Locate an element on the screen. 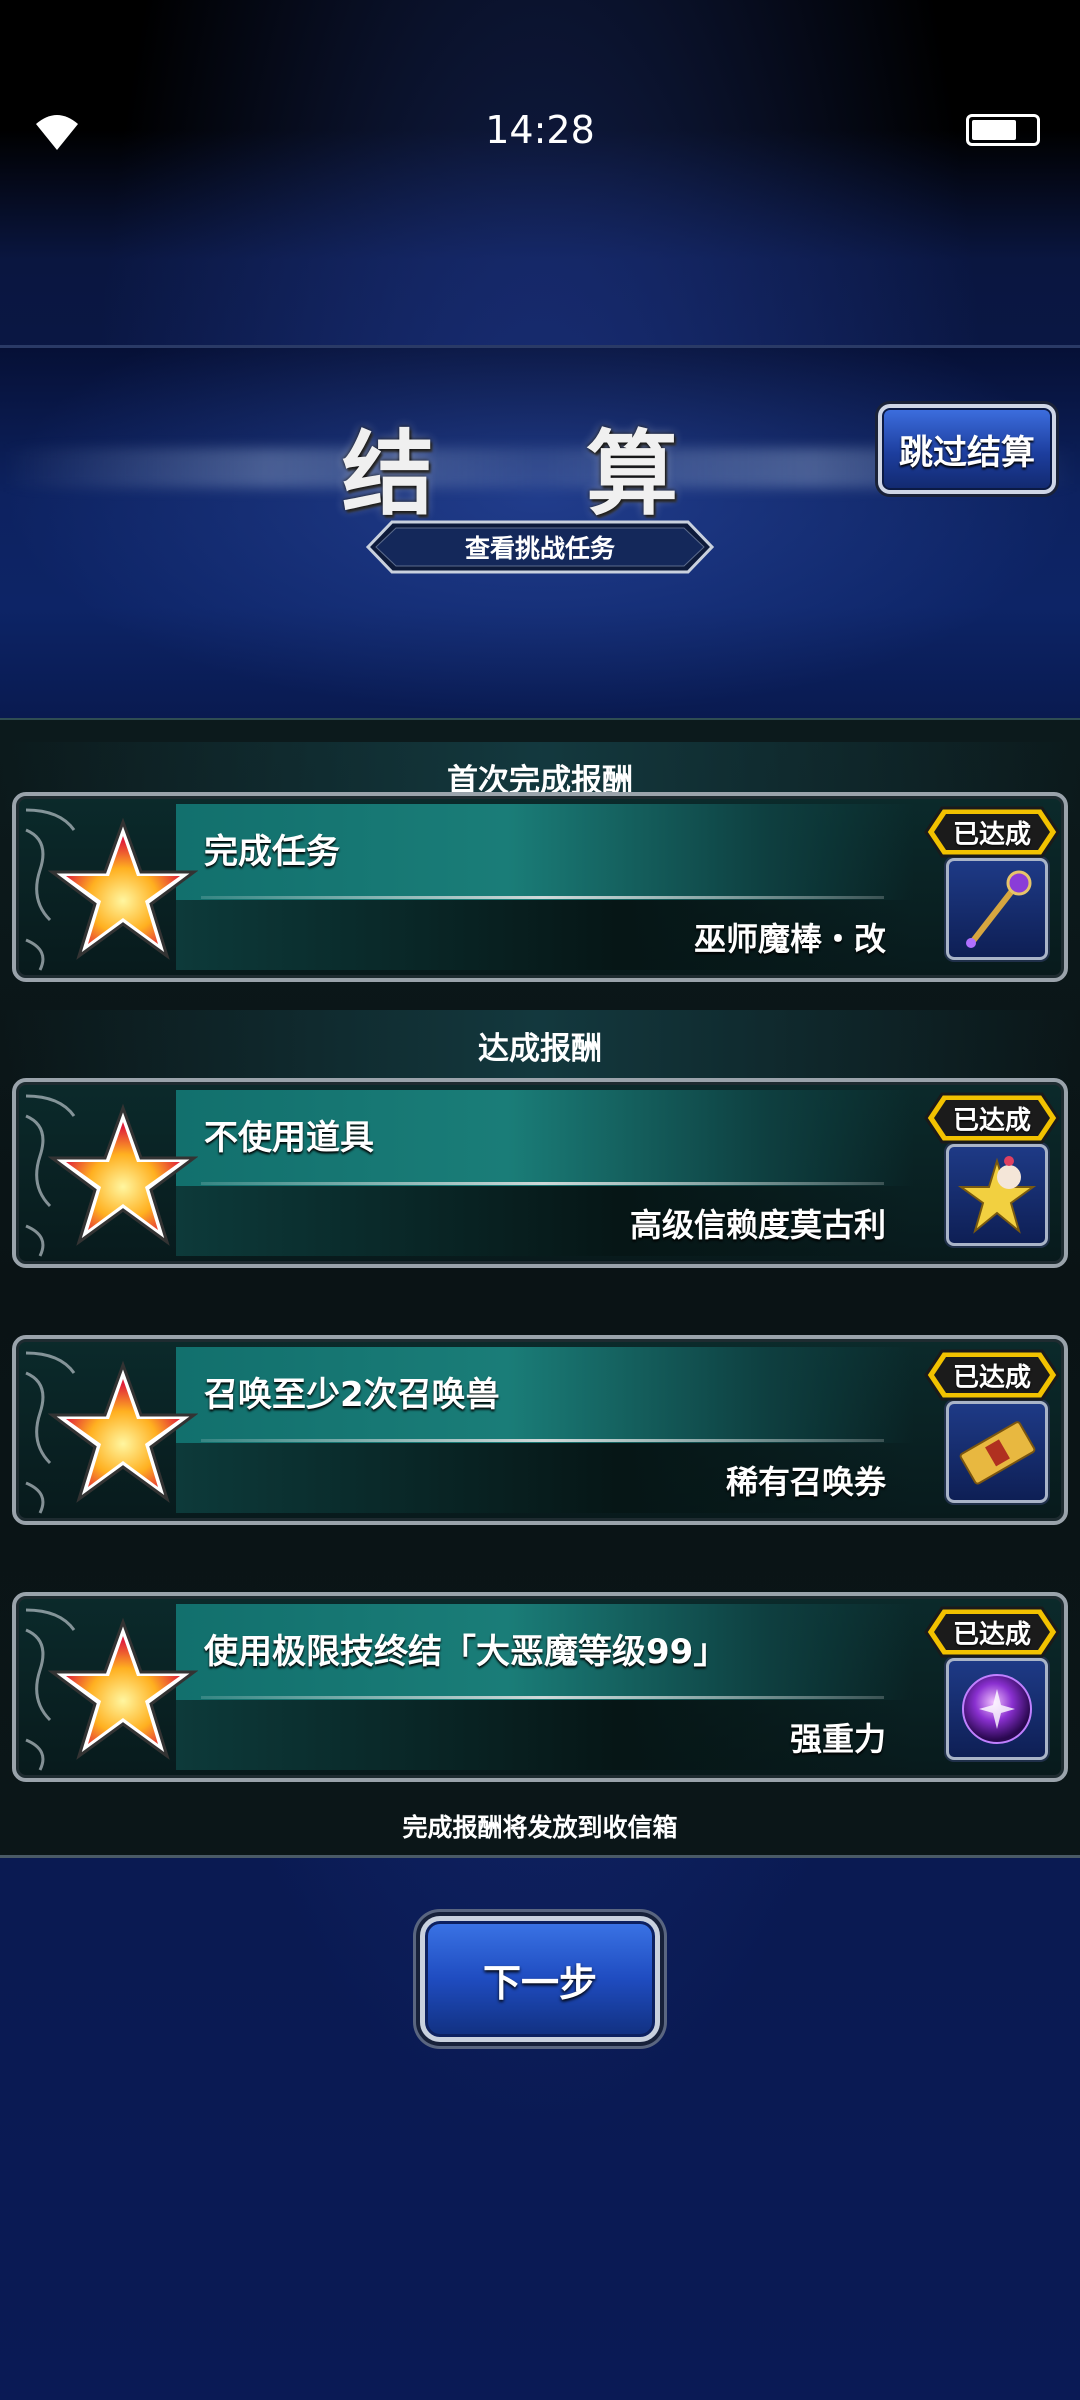 The height and width of the screenshot is (2400, 1080). gravity-orb-icon is located at coordinates (997, 1709).